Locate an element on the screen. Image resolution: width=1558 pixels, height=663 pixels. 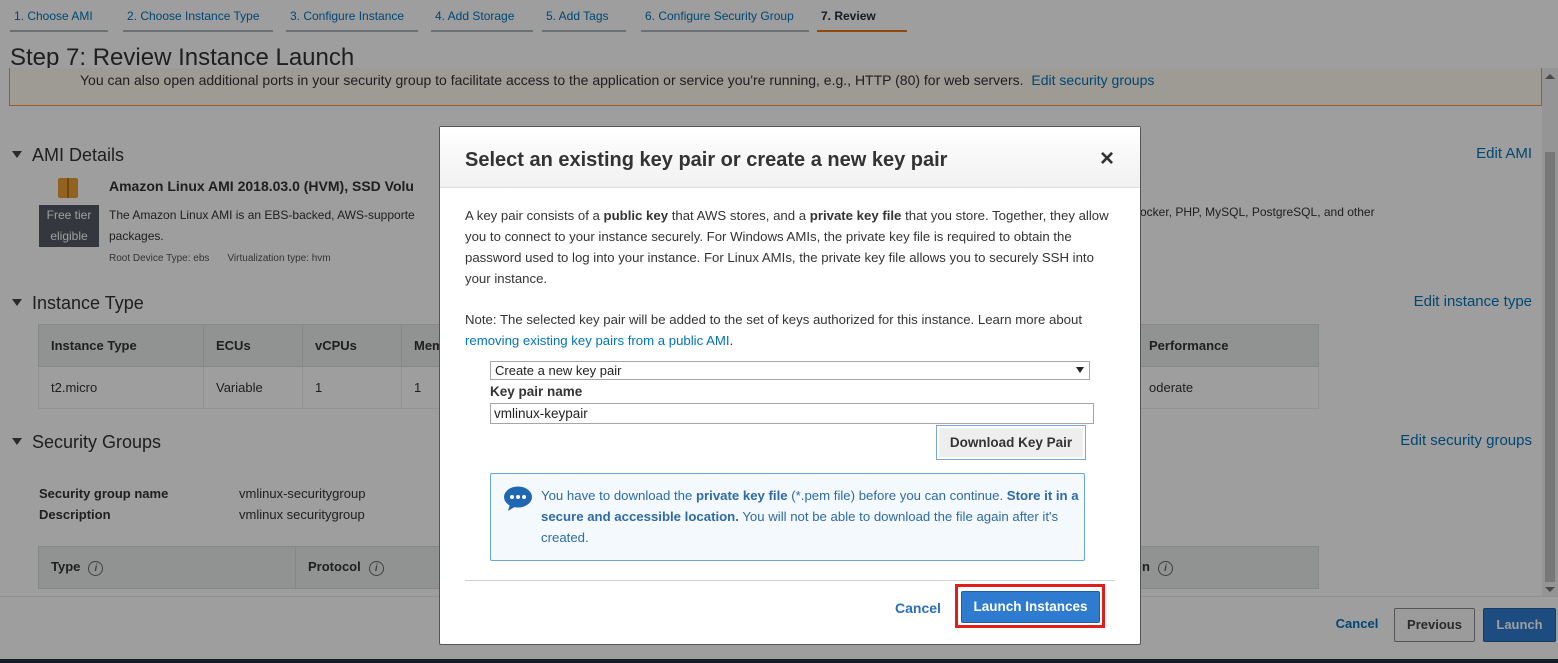
close-icon: × is located at coordinates (1107, 159).